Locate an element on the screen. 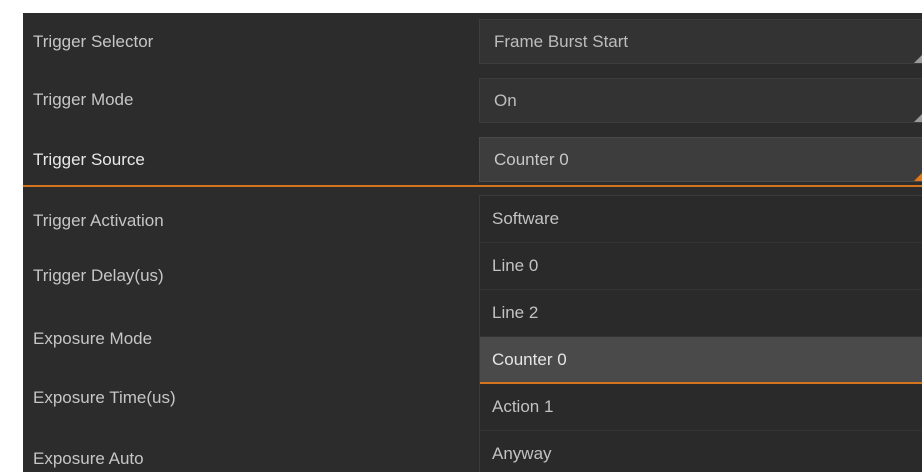 This screenshot has width=922, height=472. property-label-exposure-mode: Exposure Mode is located at coordinates (93, 338).